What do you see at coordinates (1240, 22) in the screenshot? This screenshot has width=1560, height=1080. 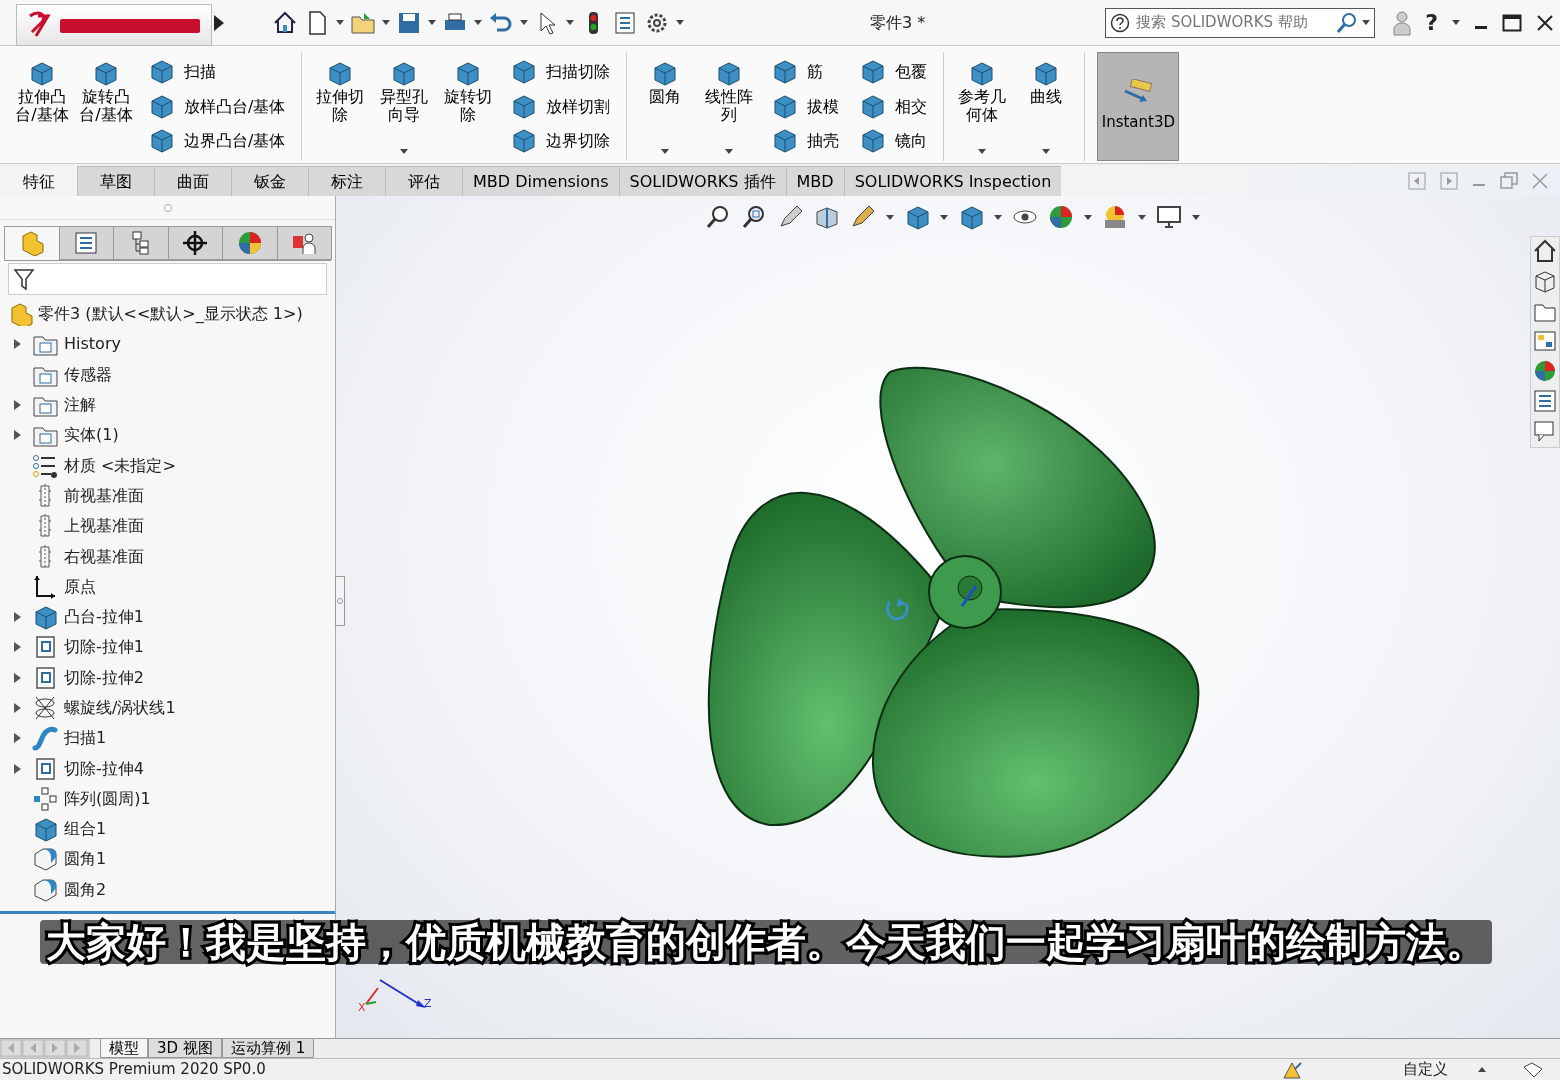 I see `search-field: 搜索 SOLIDWORKS 帮助` at bounding box center [1240, 22].